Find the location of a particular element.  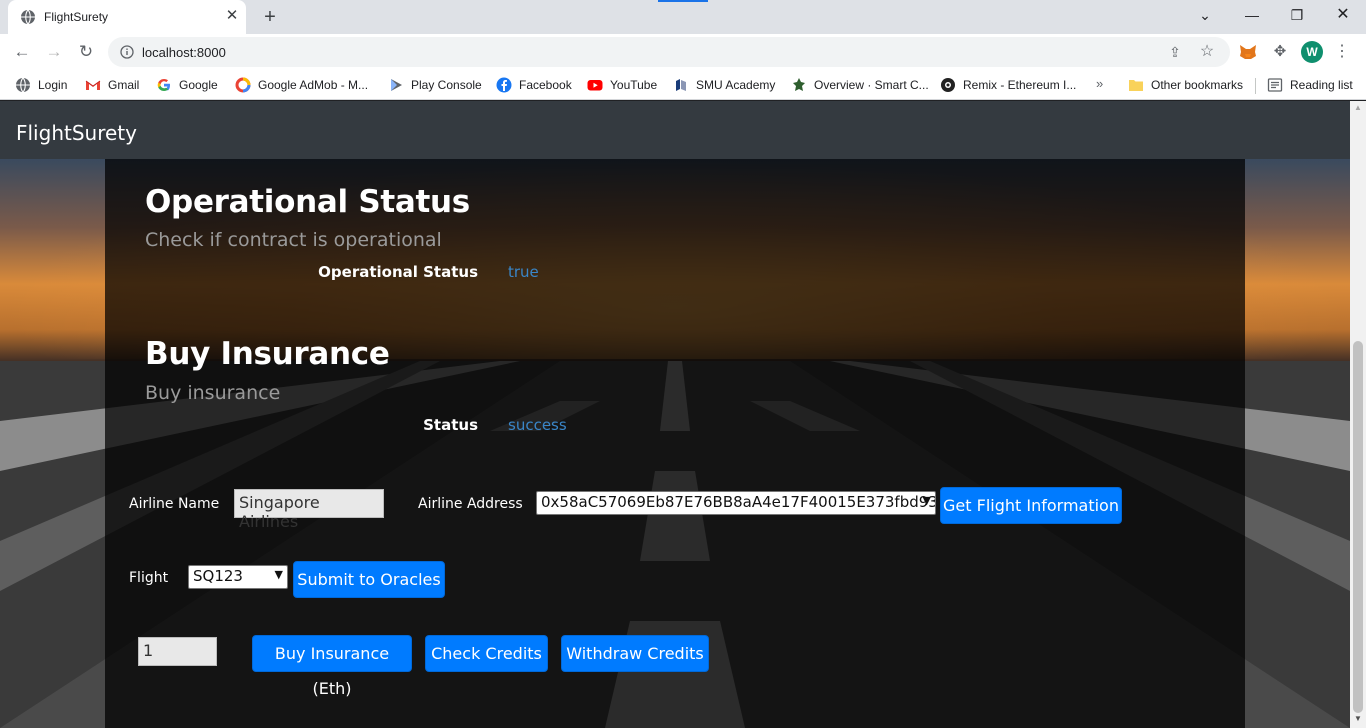

reading-list-icon is located at coordinates (1275, 85).